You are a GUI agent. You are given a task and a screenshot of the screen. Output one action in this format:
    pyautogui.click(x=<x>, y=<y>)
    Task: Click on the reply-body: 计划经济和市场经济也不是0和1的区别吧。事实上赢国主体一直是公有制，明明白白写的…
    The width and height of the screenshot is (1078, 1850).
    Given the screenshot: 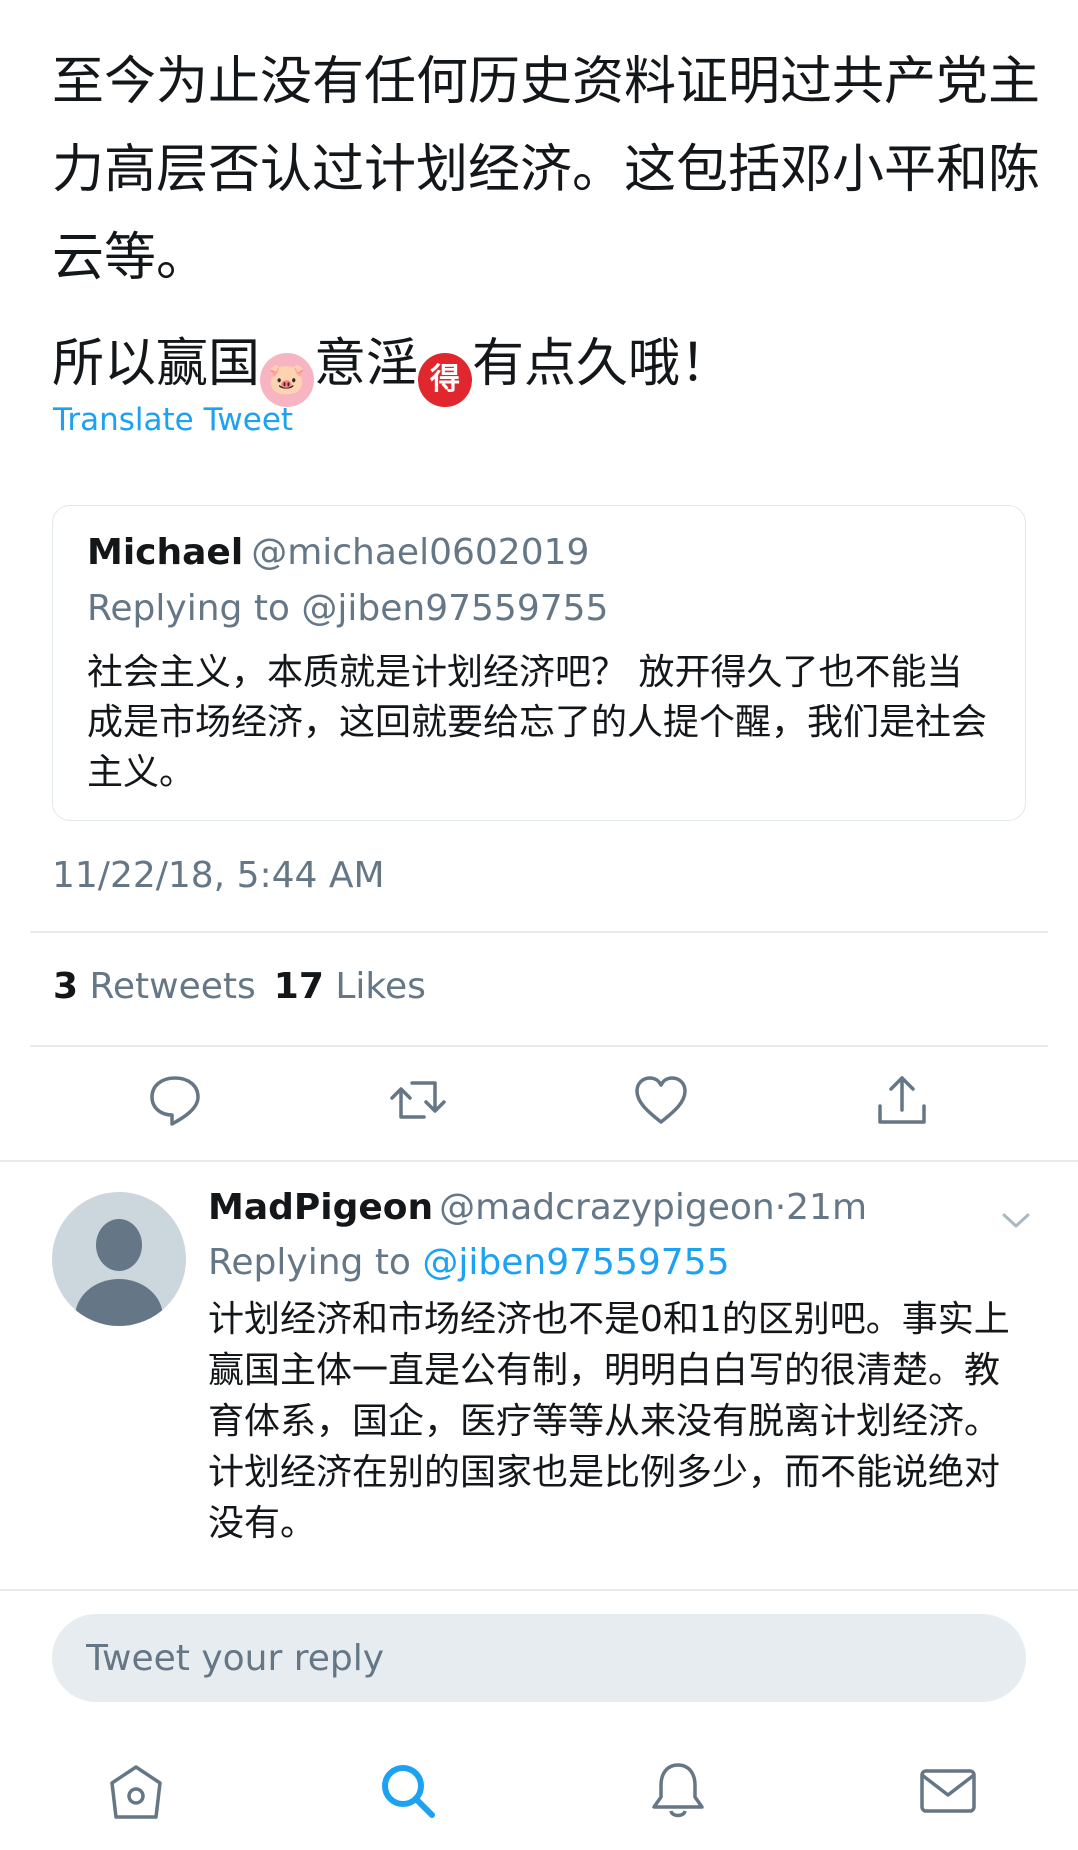 What is the action you would take?
    pyautogui.click(x=613, y=1421)
    